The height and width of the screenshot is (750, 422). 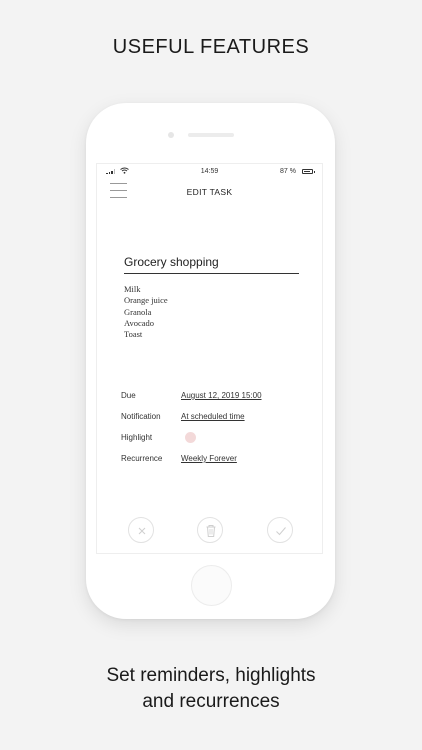 What do you see at coordinates (209, 172) in the screenshot?
I see `status-bar: 14:59 87 %` at bounding box center [209, 172].